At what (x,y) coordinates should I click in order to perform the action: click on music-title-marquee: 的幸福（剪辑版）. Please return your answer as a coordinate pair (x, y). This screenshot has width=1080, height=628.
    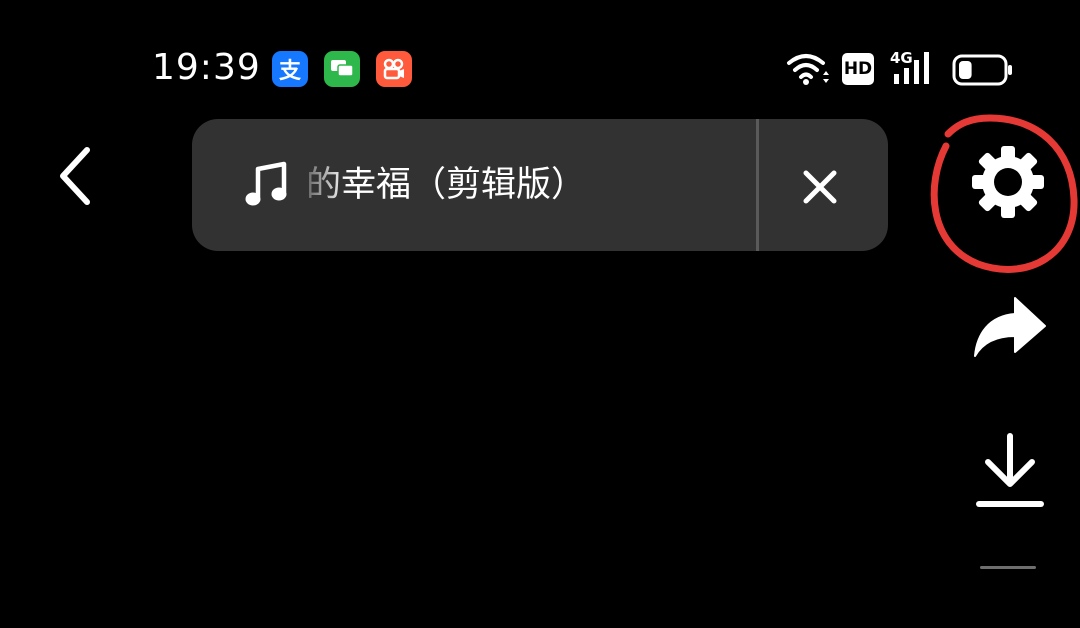
    Looking at the image, I should click on (526, 185).